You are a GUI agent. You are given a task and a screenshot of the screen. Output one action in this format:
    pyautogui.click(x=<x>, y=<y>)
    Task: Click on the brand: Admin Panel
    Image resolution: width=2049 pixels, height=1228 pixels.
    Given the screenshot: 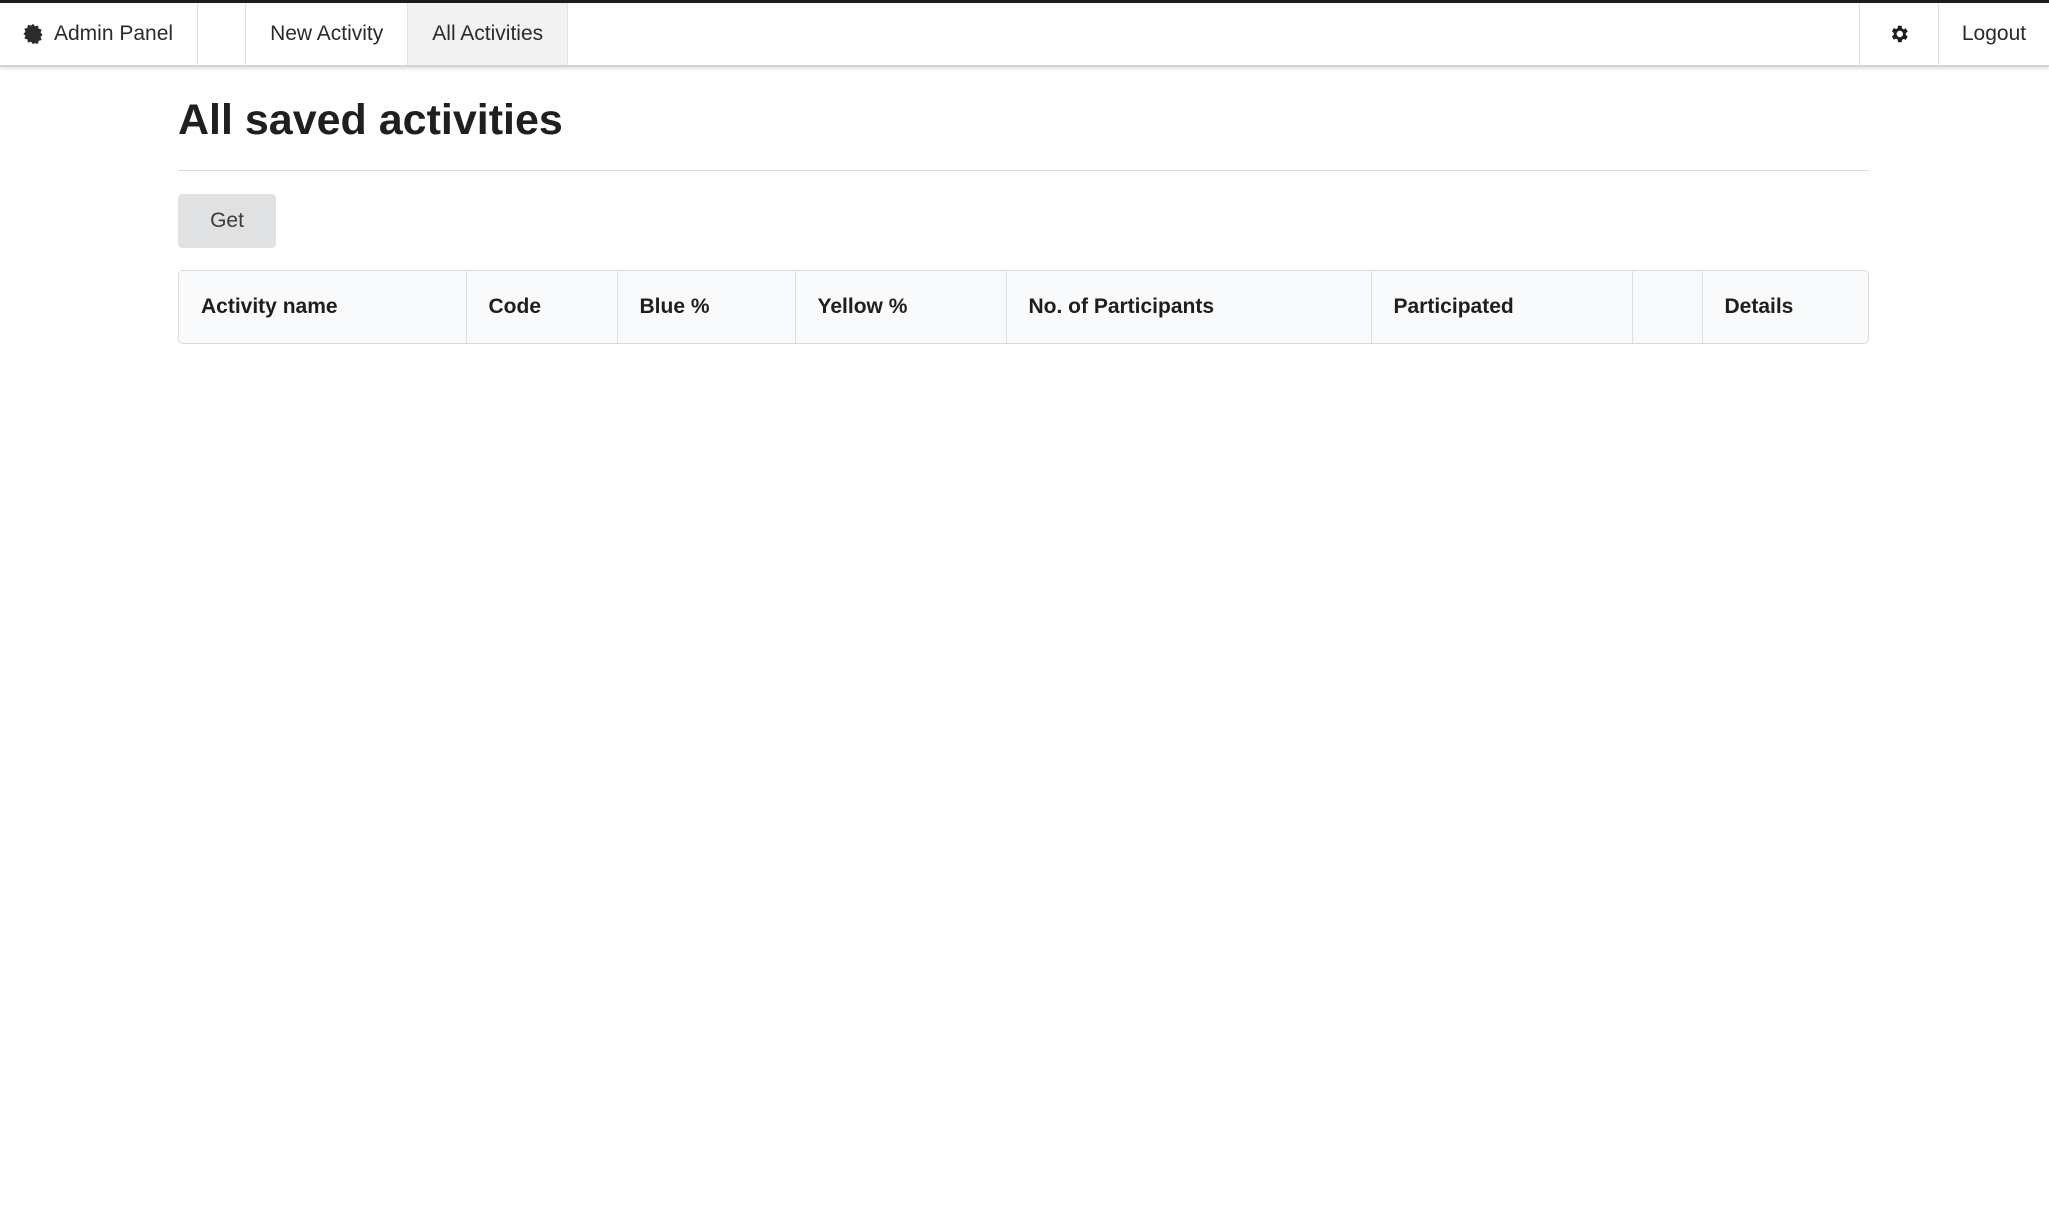 What is the action you would take?
    pyautogui.click(x=99, y=34)
    